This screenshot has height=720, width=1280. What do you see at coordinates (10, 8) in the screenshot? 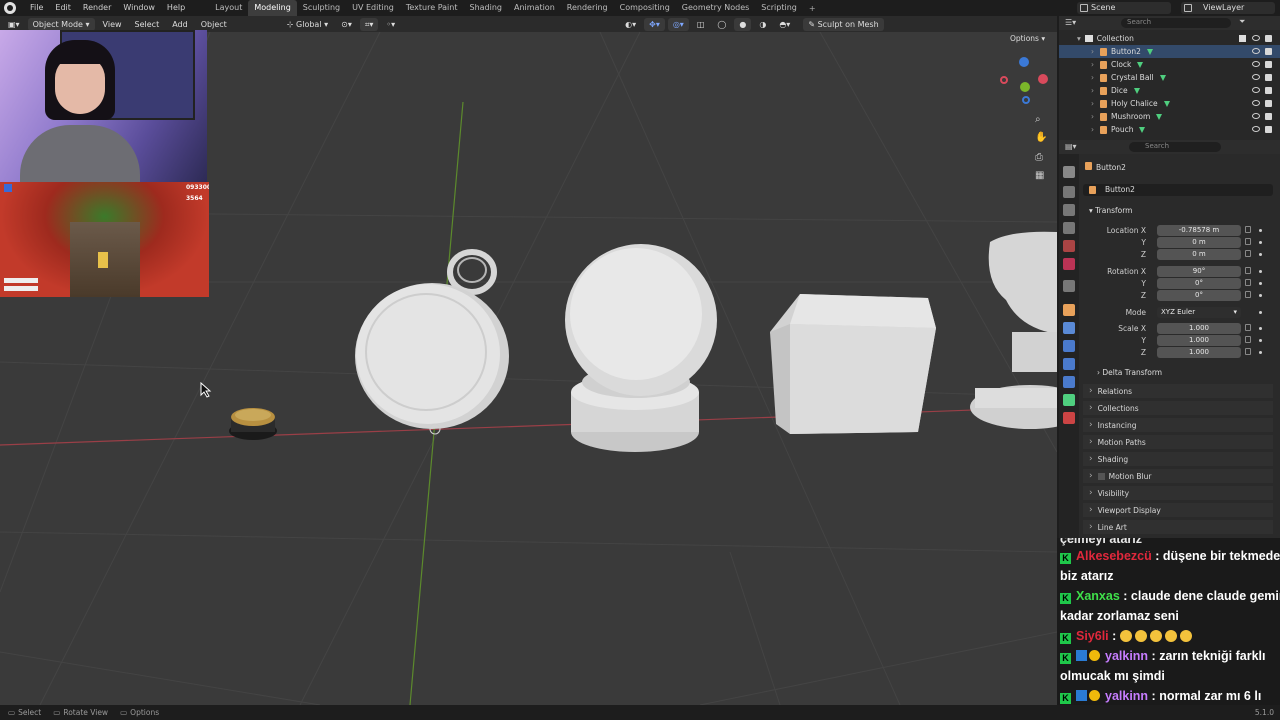
I see `blender-logo-icon` at bounding box center [10, 8].